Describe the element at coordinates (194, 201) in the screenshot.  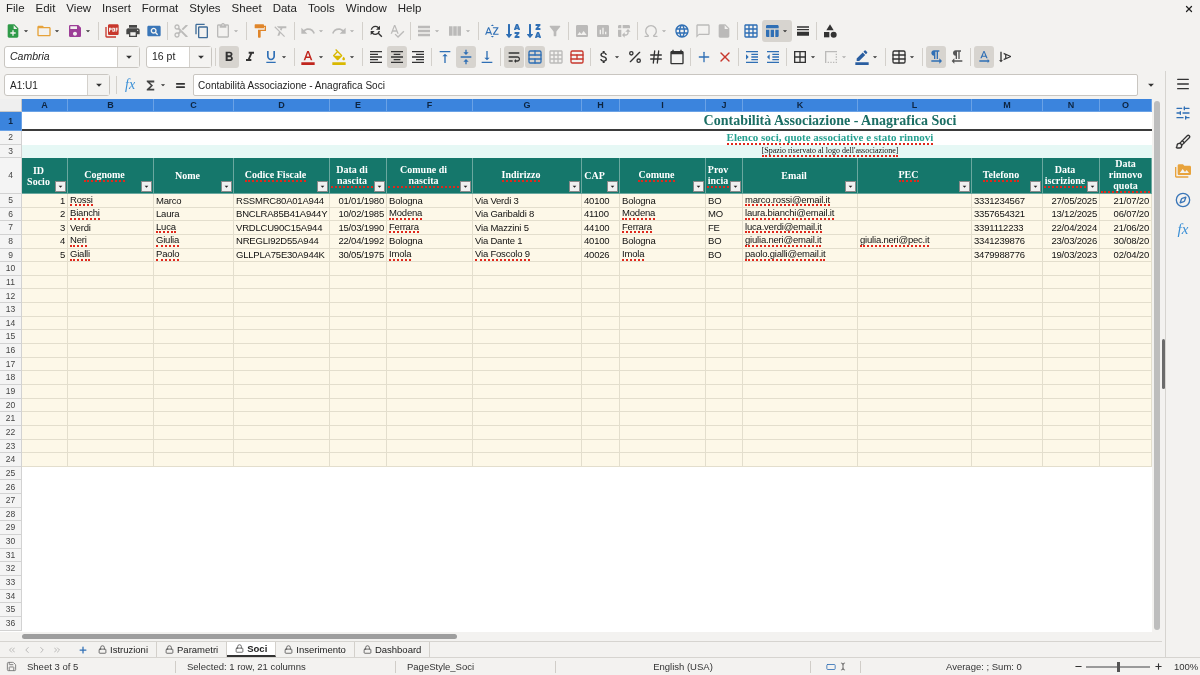
I see `table-cell: Marco` at that location.